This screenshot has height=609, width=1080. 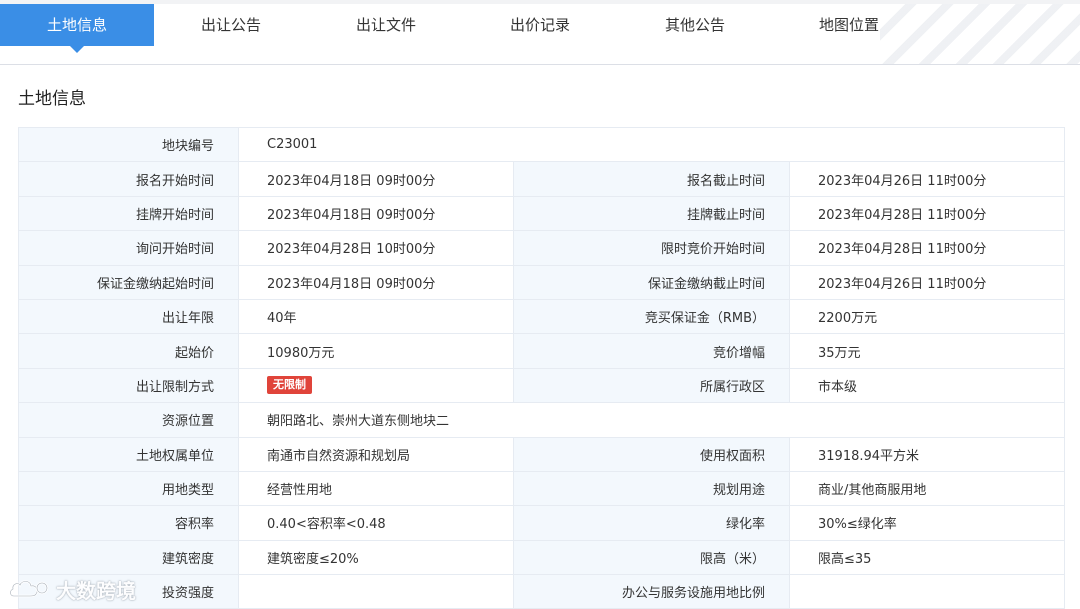 What do you see at coordinates (376, 179) in the screenshot?
I see `registration-start-value: 2023年04月18日 09时00分` at bounding box center [376, 179].